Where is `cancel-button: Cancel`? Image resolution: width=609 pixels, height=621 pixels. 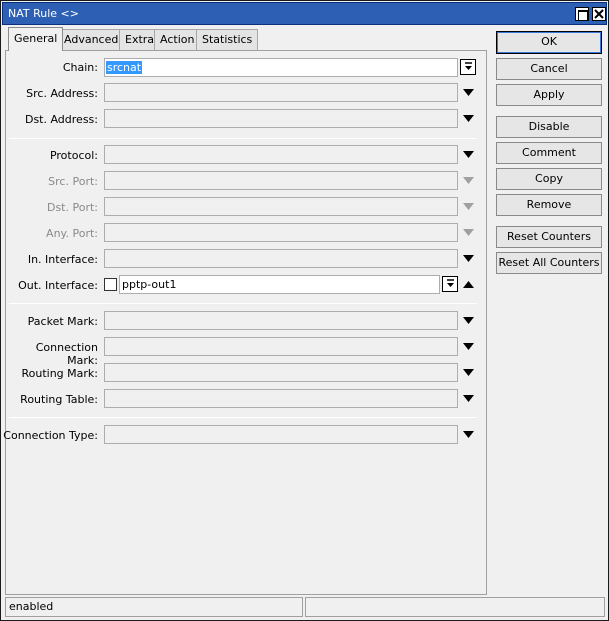
cancel-button: Cancel is located at coordinates (549, 69).